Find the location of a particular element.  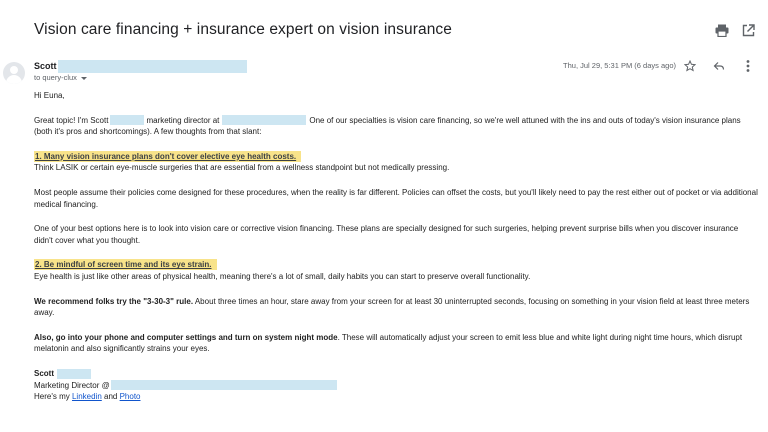

open-in-new-icon is located at coordinates (748, 30).